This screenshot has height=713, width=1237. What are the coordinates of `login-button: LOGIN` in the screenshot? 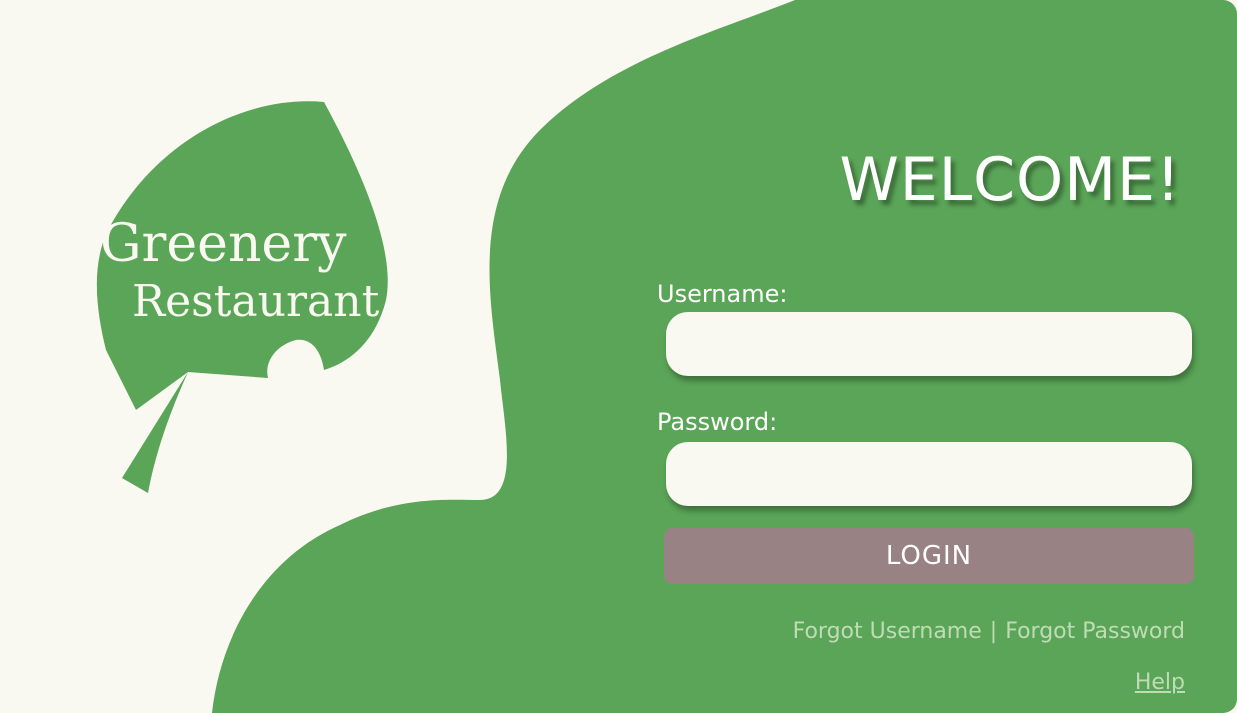 It's located at (929, 556).